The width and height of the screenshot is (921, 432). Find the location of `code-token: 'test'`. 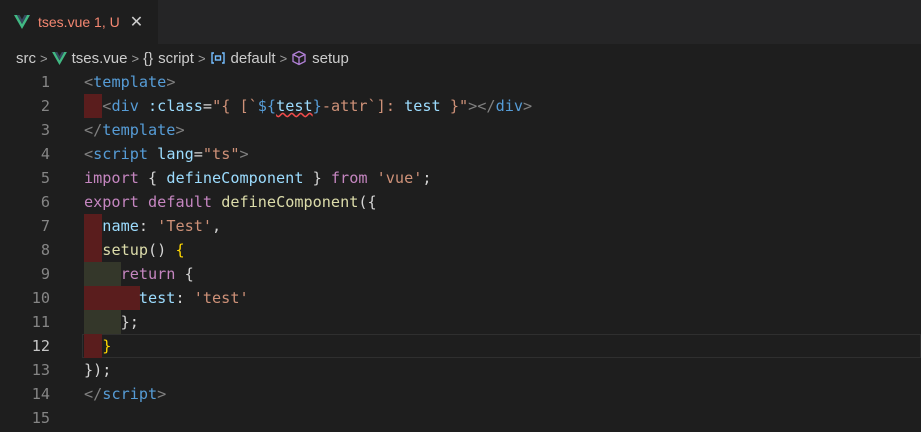

code-token: 'test' is located at coordinates (221, 298).